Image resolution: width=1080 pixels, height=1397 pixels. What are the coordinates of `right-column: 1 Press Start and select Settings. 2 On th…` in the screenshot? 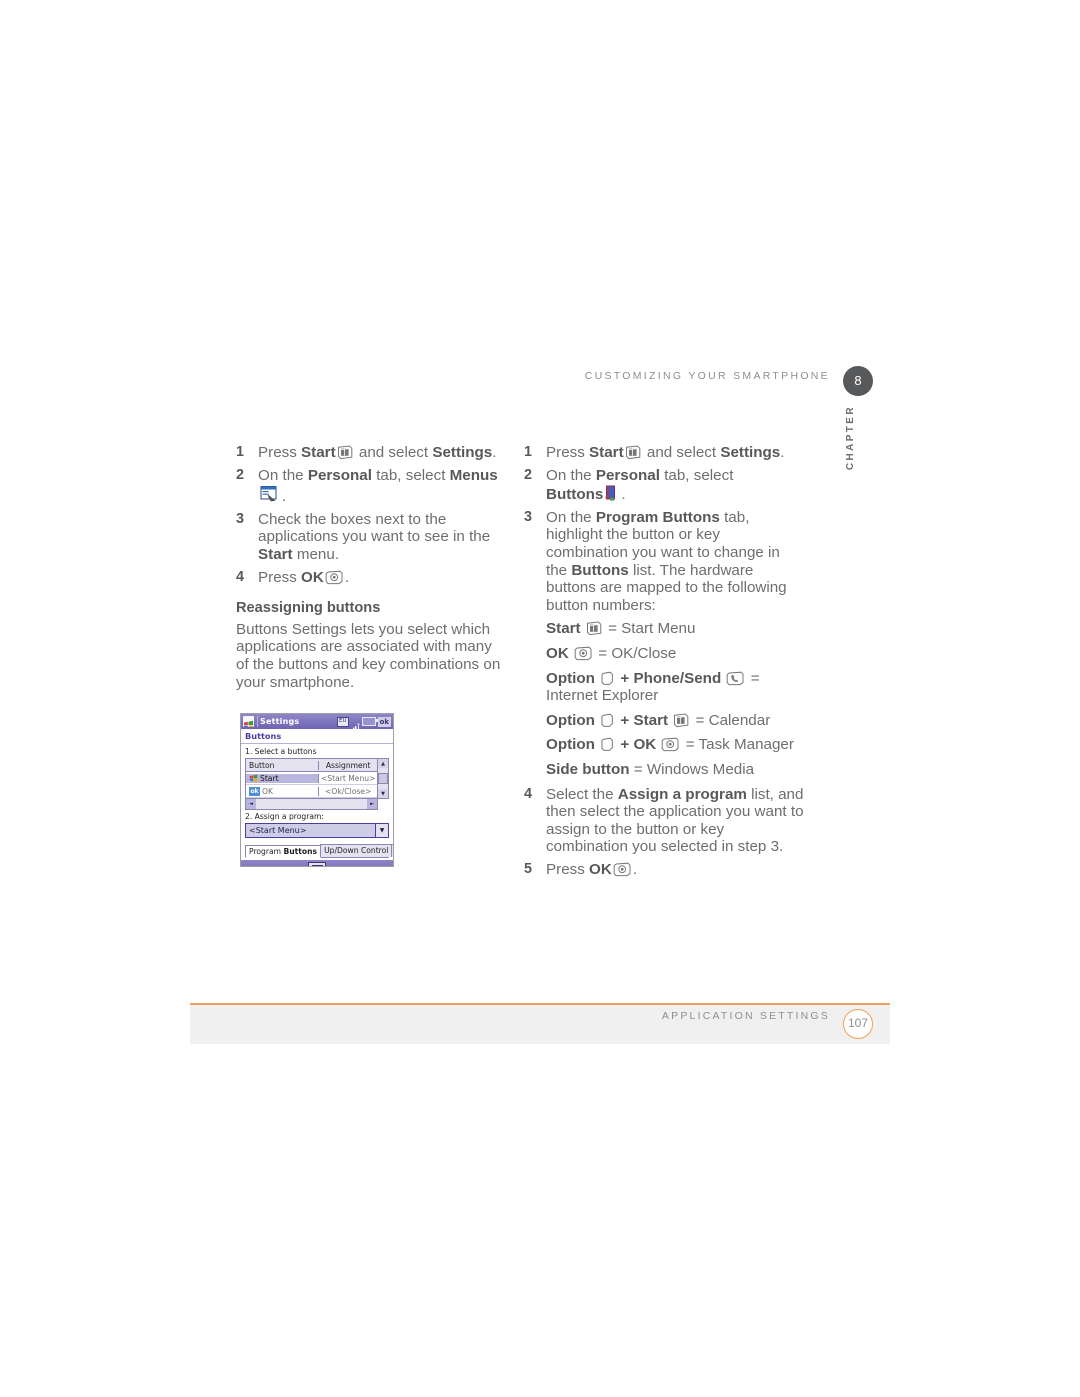 It's located at (664, 663).